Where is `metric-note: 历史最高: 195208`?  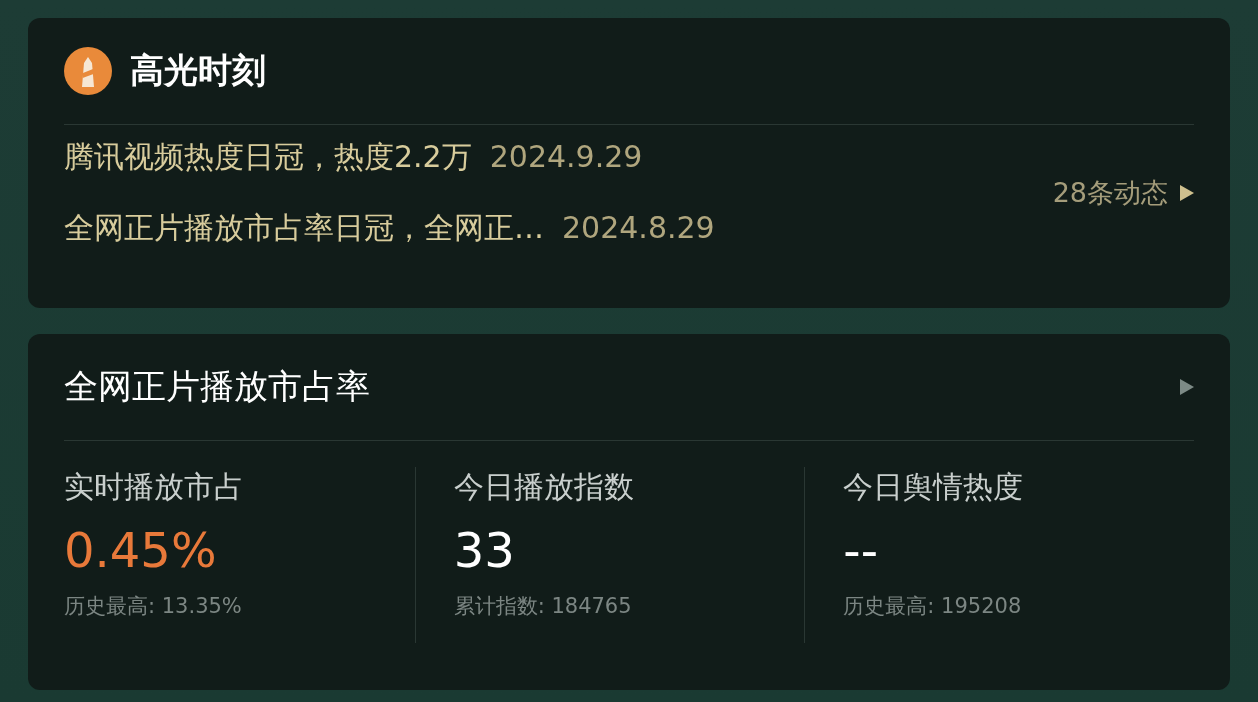 metric-note: 历史最高: 195208 is located at coordinates (933, 606).